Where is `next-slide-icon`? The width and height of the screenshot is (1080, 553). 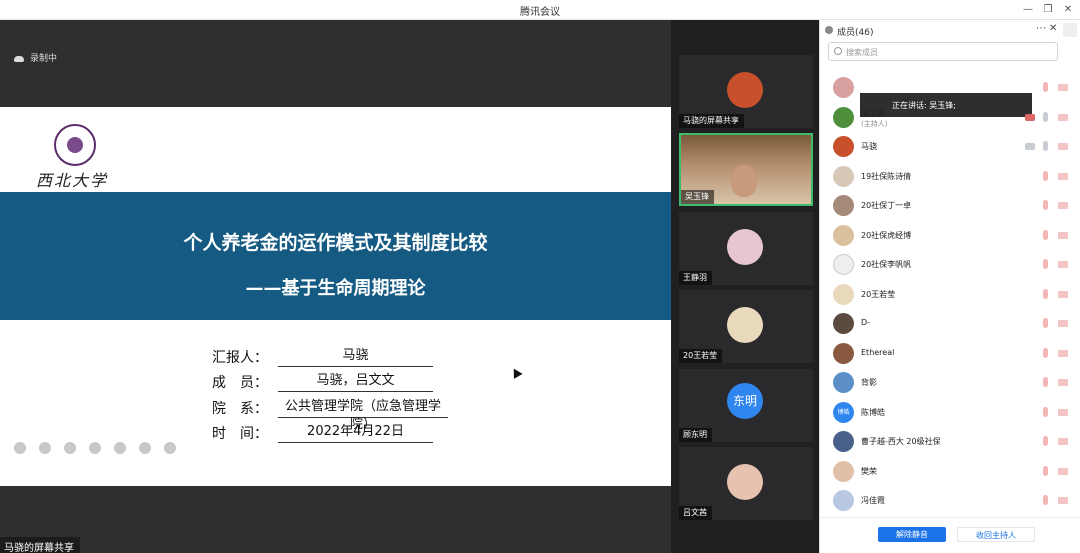
next-slide-icon is located at coordinates (45, 447).